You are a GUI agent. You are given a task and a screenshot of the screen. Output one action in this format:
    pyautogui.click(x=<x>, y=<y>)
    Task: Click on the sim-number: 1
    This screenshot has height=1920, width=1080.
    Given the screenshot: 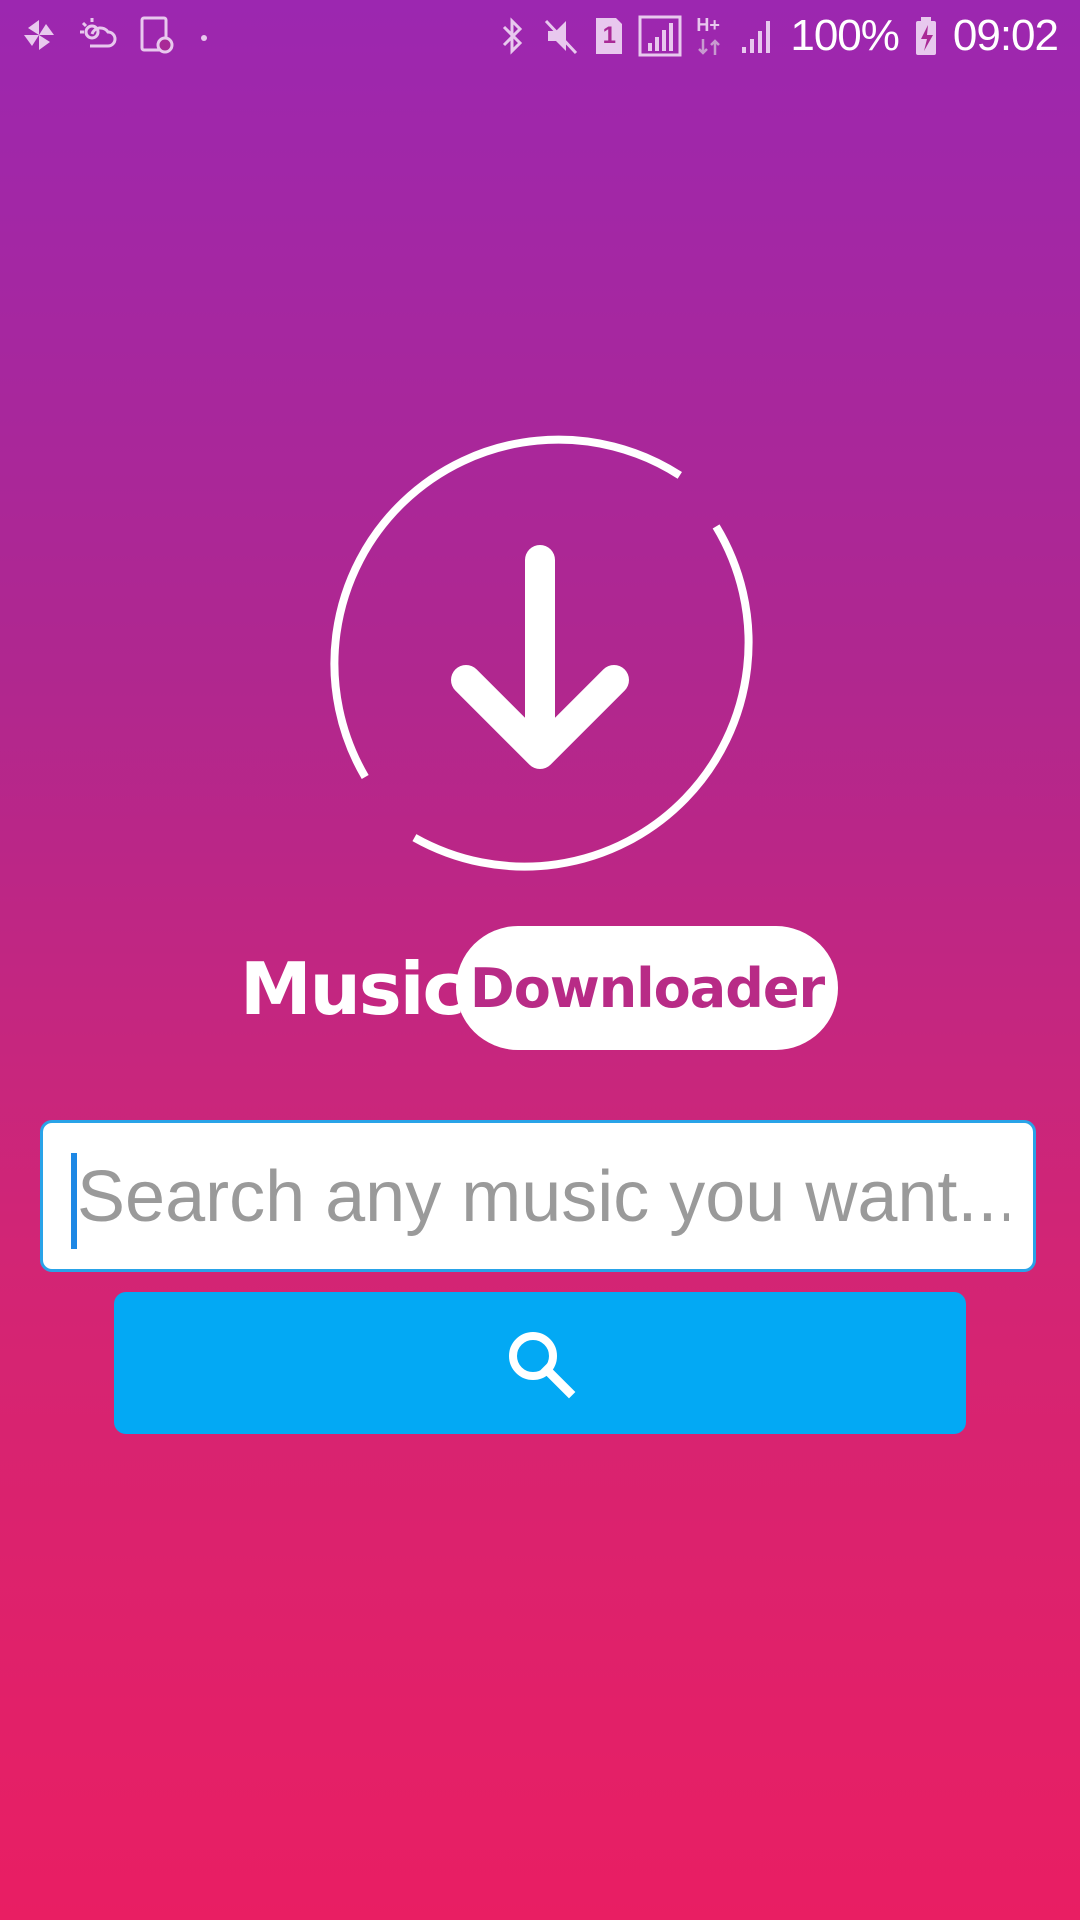 What is the action you would take?
    pyautogui.click(x=609, y=35)
    